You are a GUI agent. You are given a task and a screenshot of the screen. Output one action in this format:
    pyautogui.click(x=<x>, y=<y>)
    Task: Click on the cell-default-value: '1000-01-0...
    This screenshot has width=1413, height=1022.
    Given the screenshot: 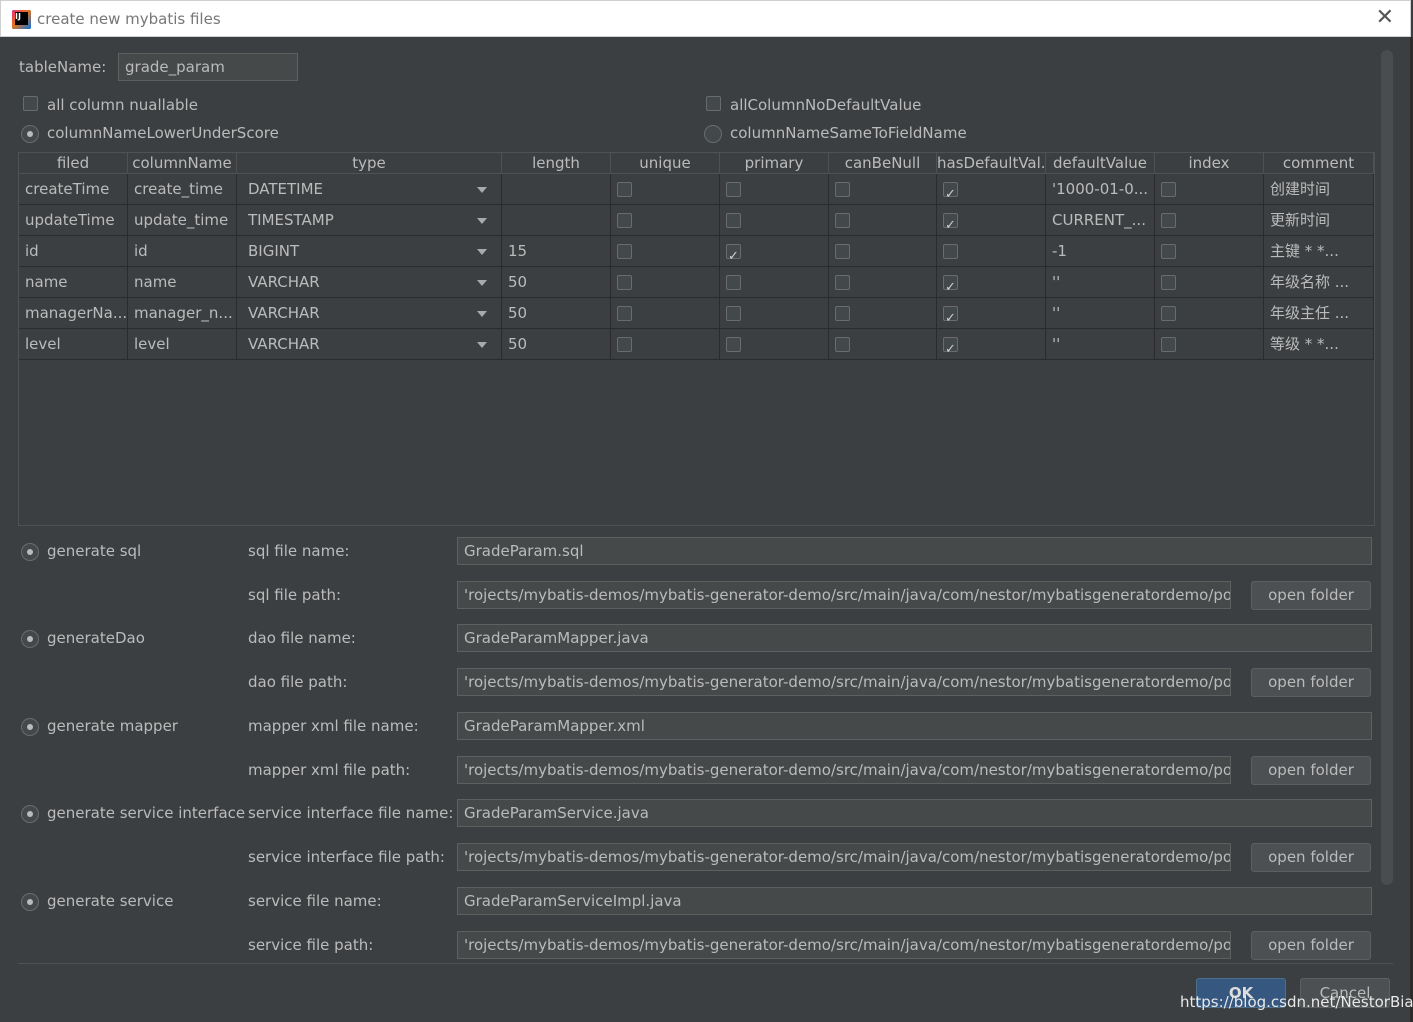 What is the action you would take?
    pyautogui.click(x=1100, y=189)
    